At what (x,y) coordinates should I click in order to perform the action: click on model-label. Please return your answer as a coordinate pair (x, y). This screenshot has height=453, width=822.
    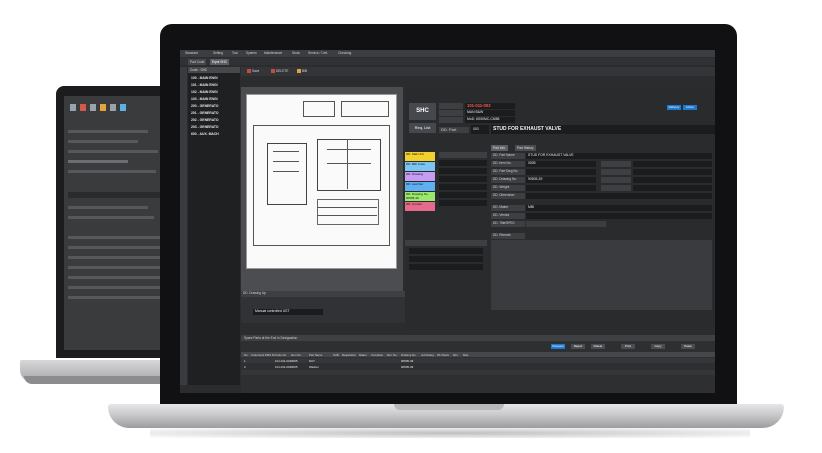
    Looking at the image, I should click on (451, 120).